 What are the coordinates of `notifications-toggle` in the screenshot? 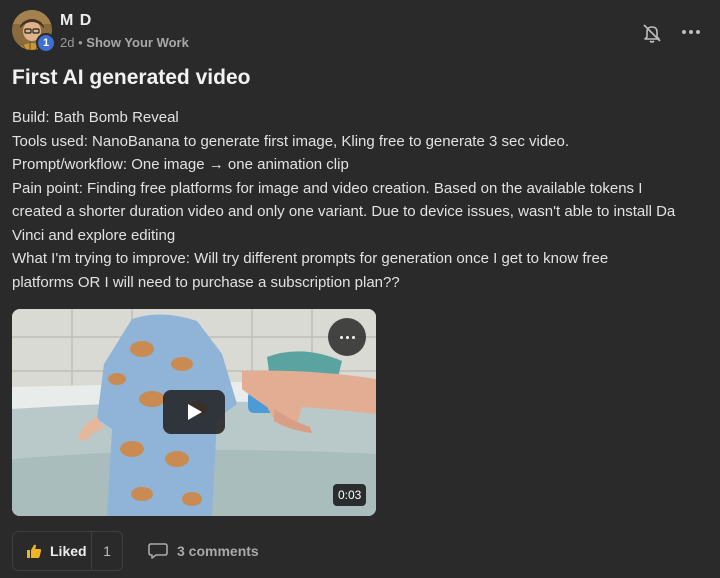 It's located at (652, 33).